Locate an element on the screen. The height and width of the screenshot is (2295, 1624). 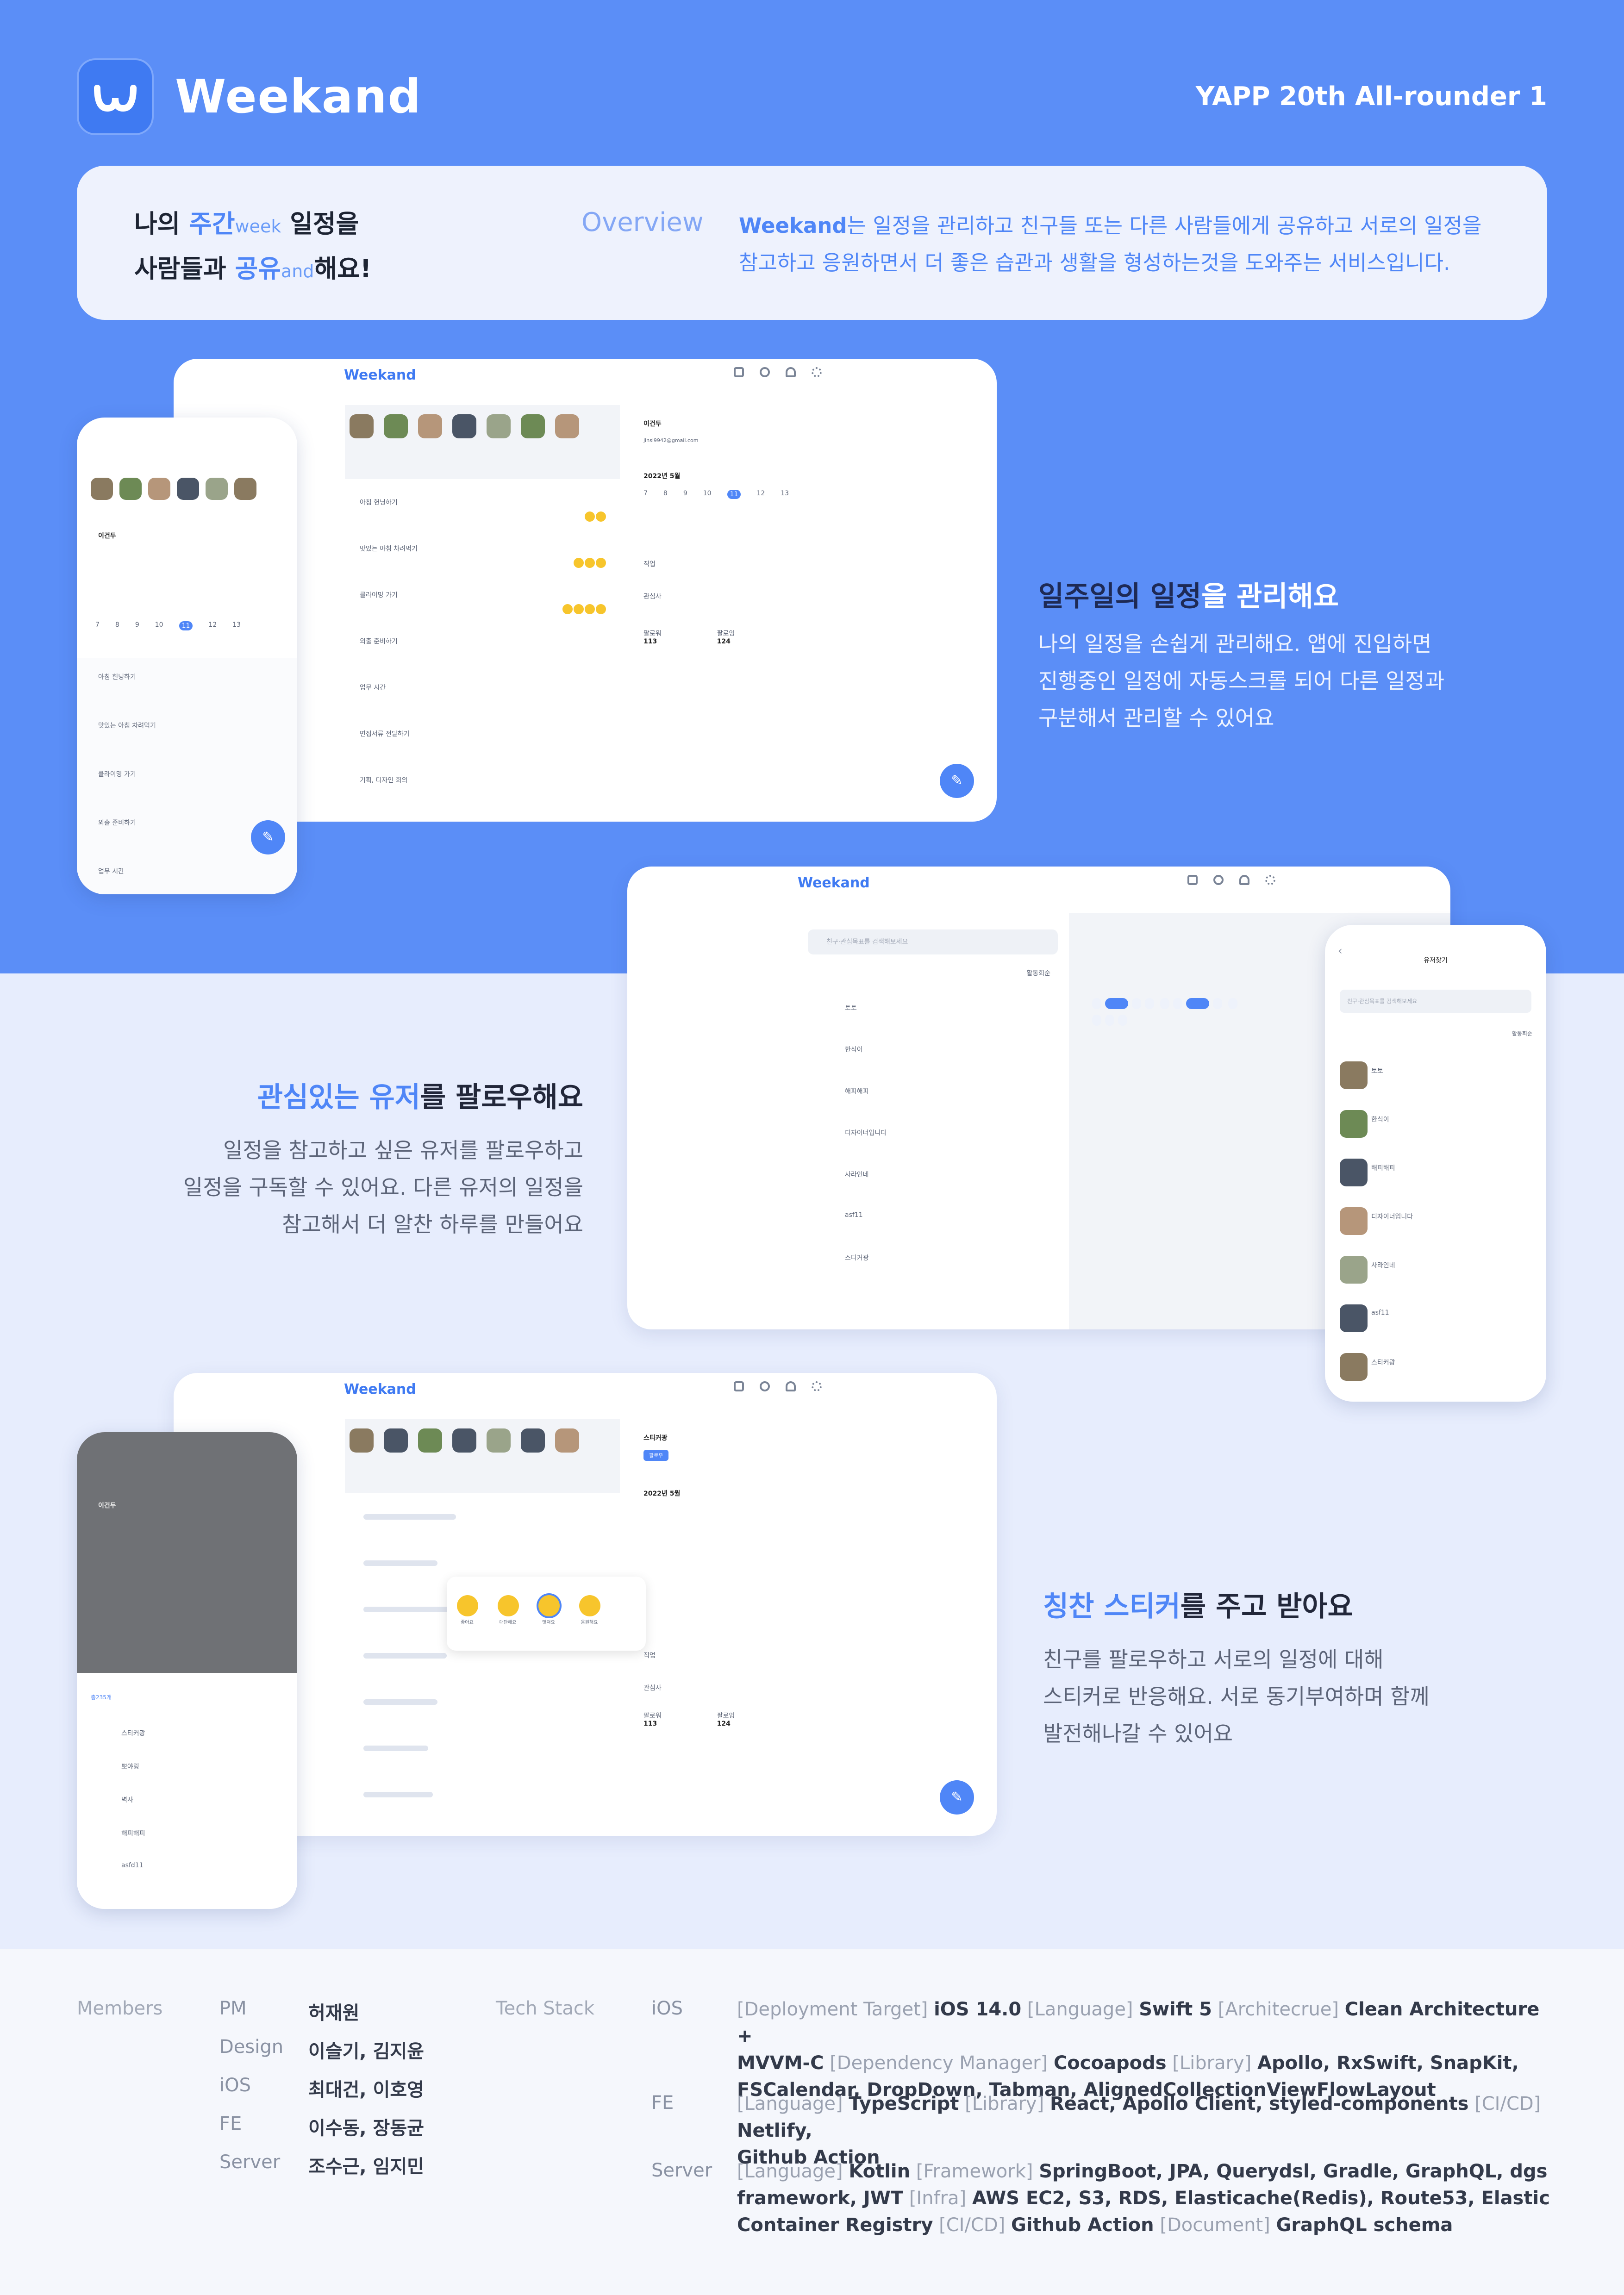
sticker-total: 총235개 is located at coordinates (101, 1697).